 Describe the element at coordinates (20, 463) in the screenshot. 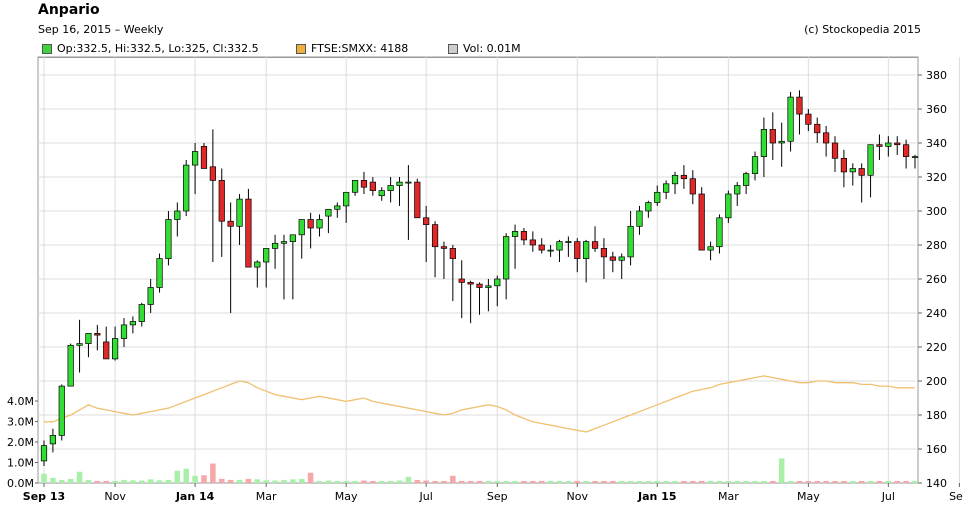

I see `volume-tick-label: 1.0M` at that location.